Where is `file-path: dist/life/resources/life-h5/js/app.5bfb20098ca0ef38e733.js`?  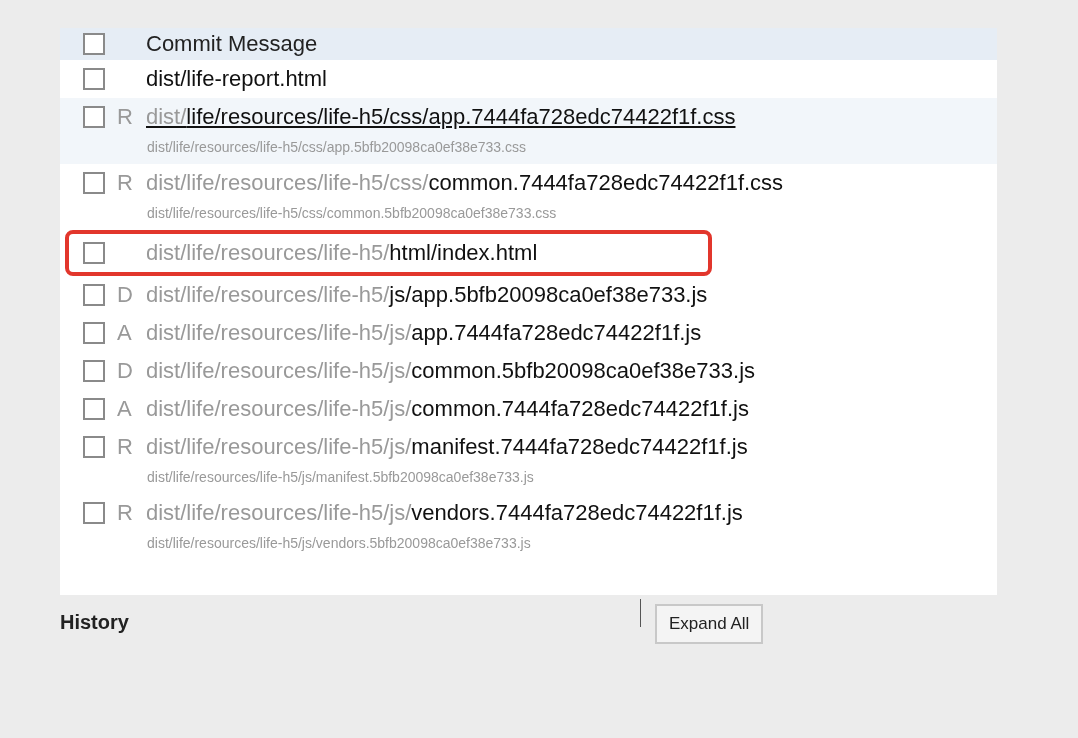
file-path: dist/life/resources/life-h5/js/app.5bfb20098ca0ef38e733.js is located at coordinates (427, 295).